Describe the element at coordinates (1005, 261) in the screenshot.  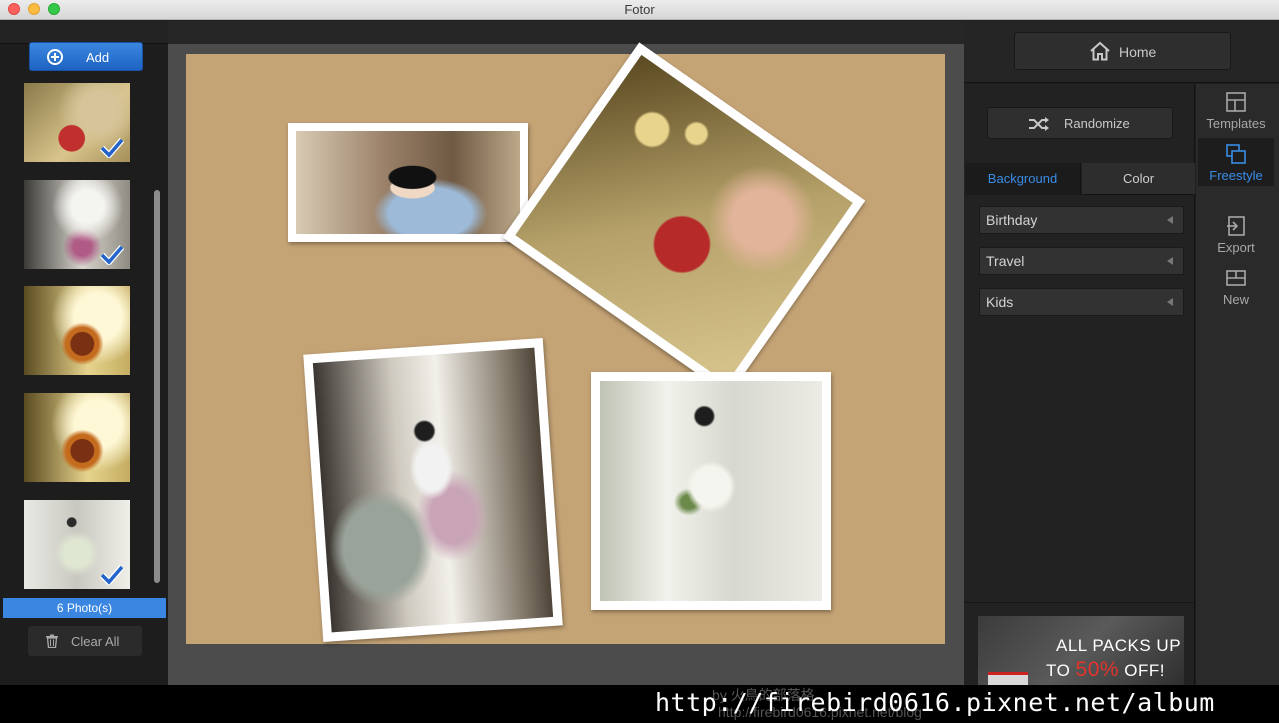
I see `category-label: Travel` at that location.